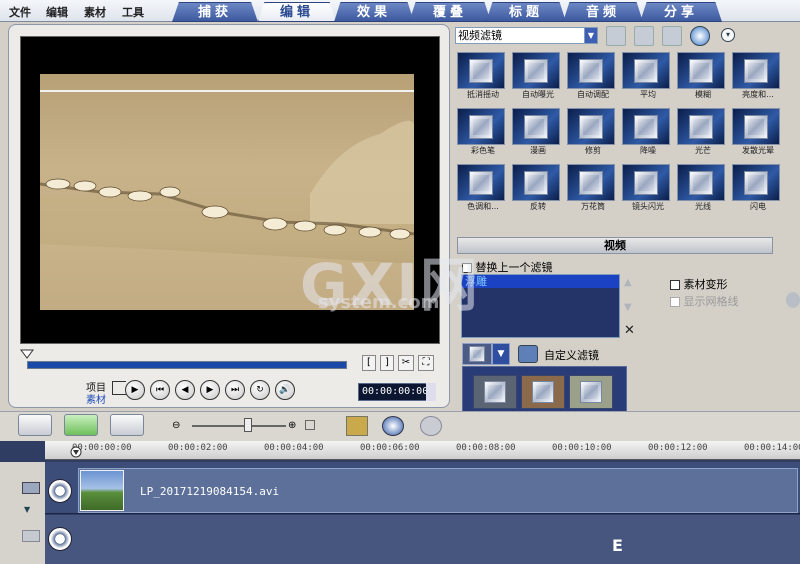 The height and width of the screenshot is (564, 800). I want to click on timeline-tick-label: 00:00:12:00, so click(678, 448).